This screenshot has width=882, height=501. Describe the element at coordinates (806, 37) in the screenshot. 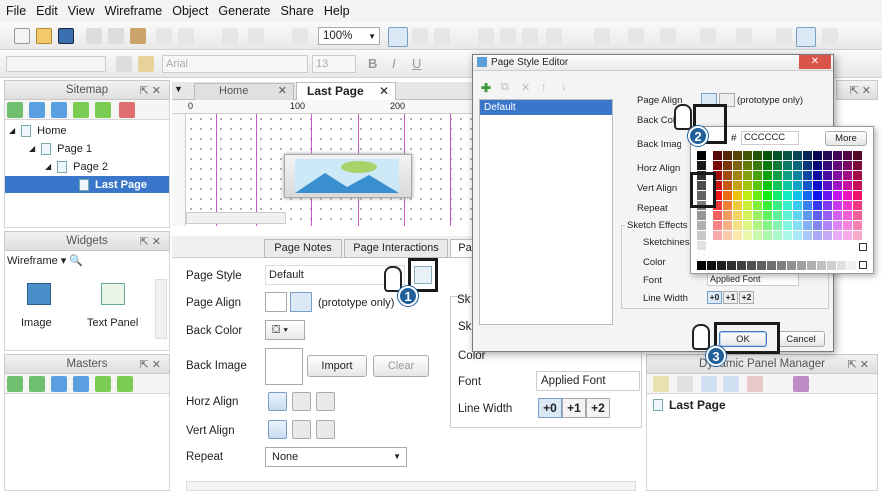

I see `align-center-icon` at that location.